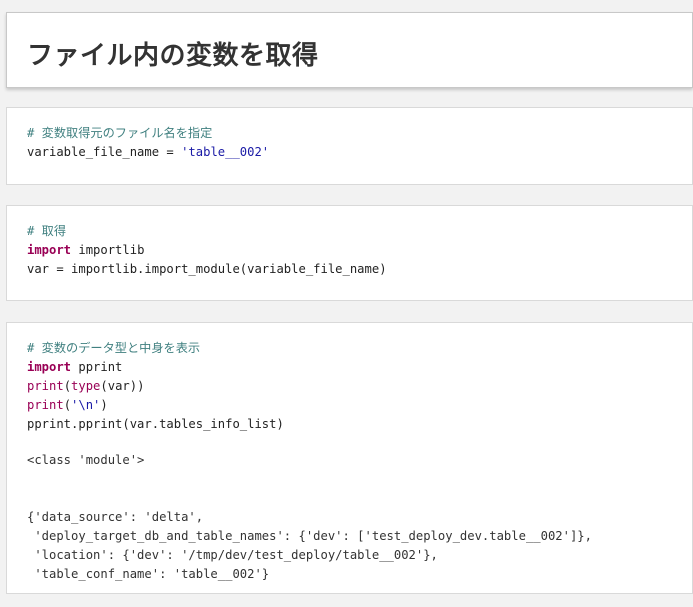 The width and height of the screenshot is (693, 607). I want to click on code-token: # 変数のデータ型と中身を表示, so click(114, 348).